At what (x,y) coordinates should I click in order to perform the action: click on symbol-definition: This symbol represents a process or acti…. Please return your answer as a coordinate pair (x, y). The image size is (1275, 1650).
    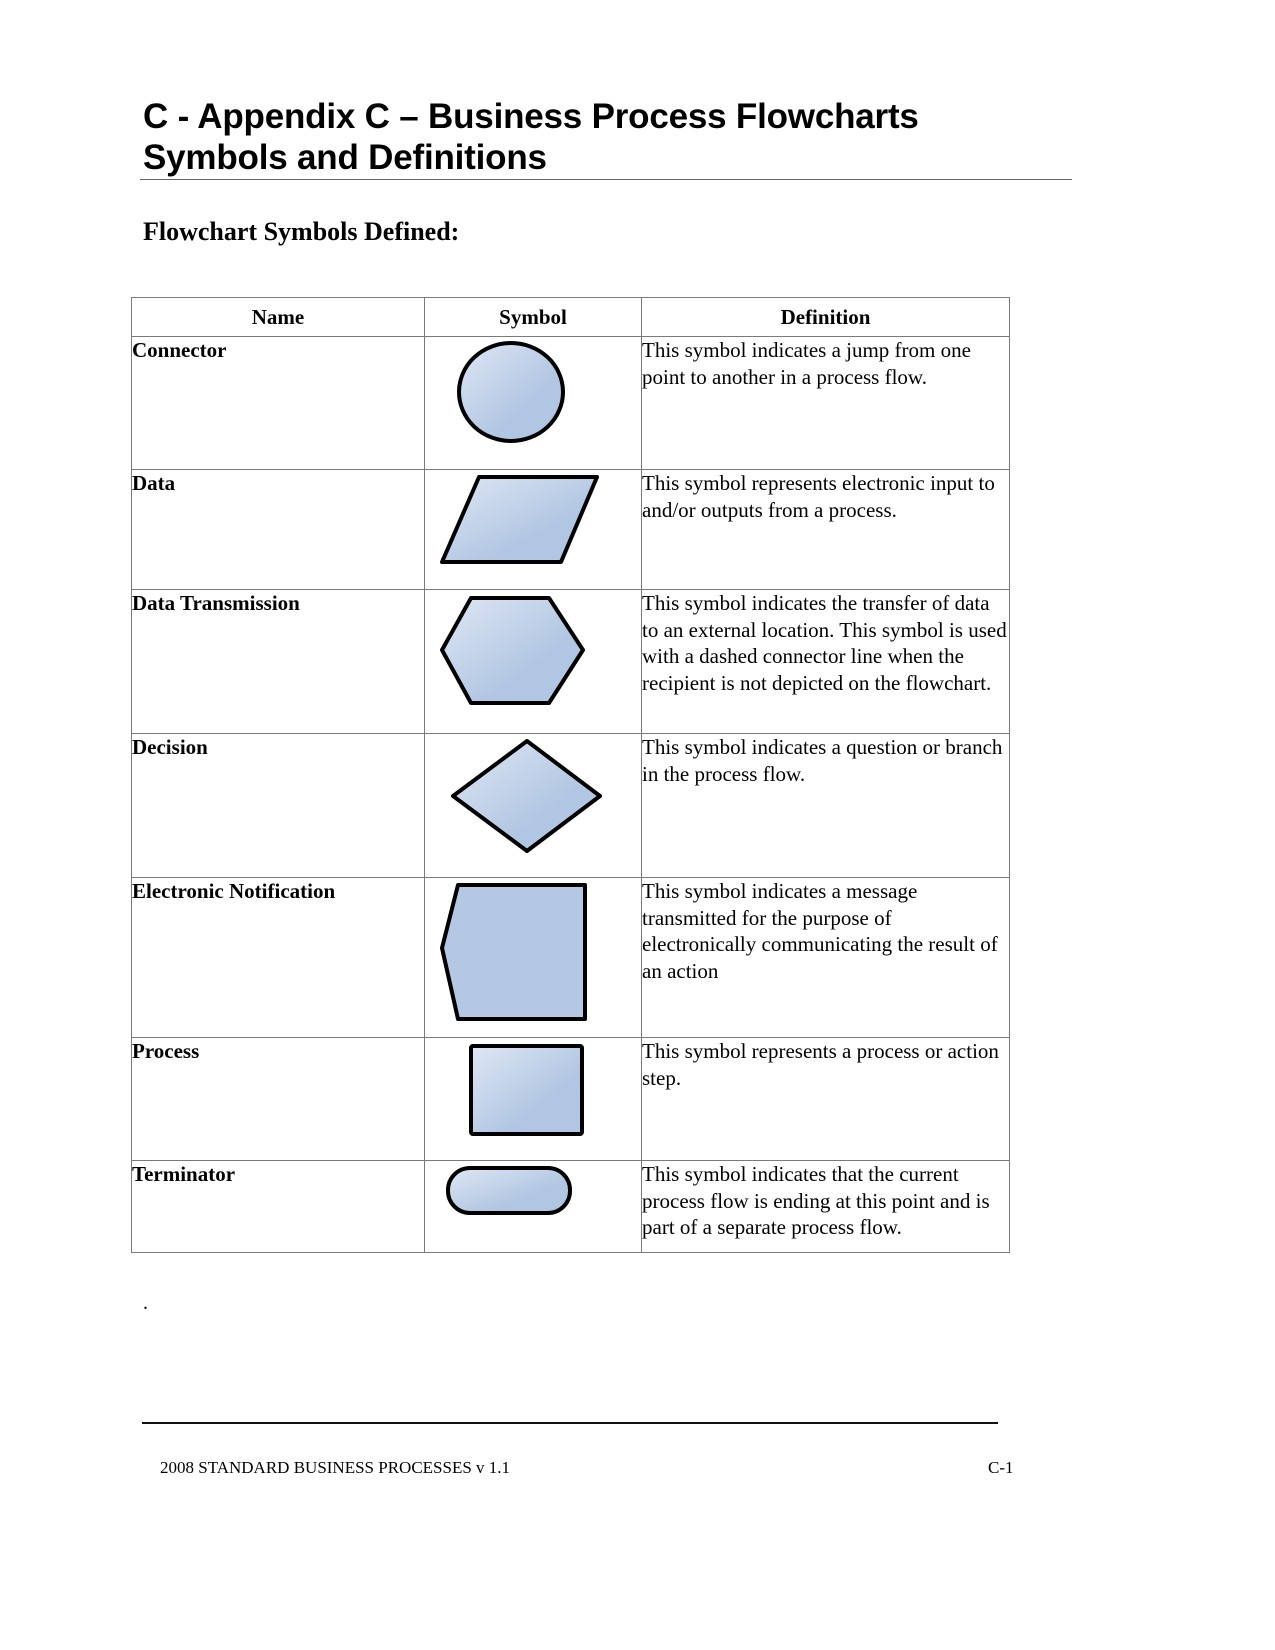
    Looking at the image, I should click on (825, 1099).